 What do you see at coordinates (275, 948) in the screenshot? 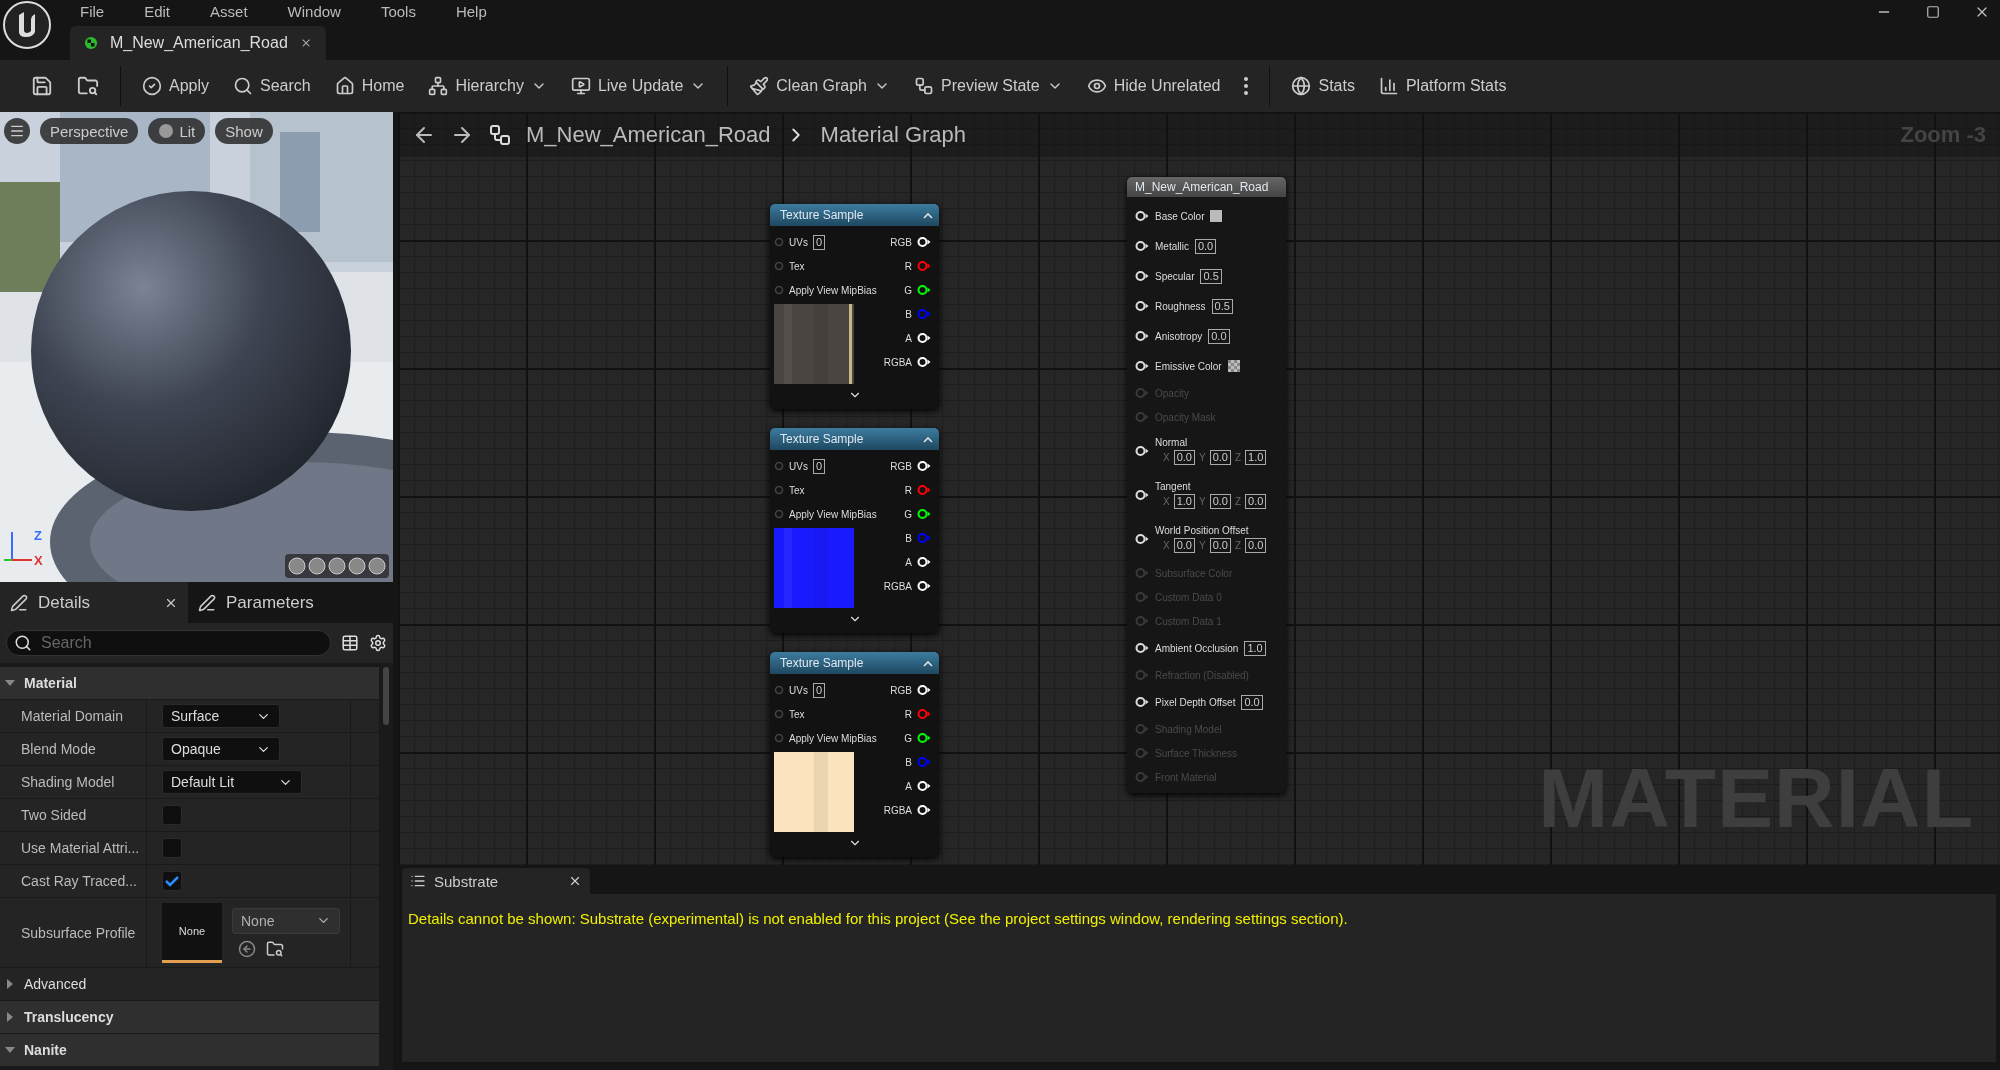
I see `folder-search-icon` at bounding box center [275, 948].